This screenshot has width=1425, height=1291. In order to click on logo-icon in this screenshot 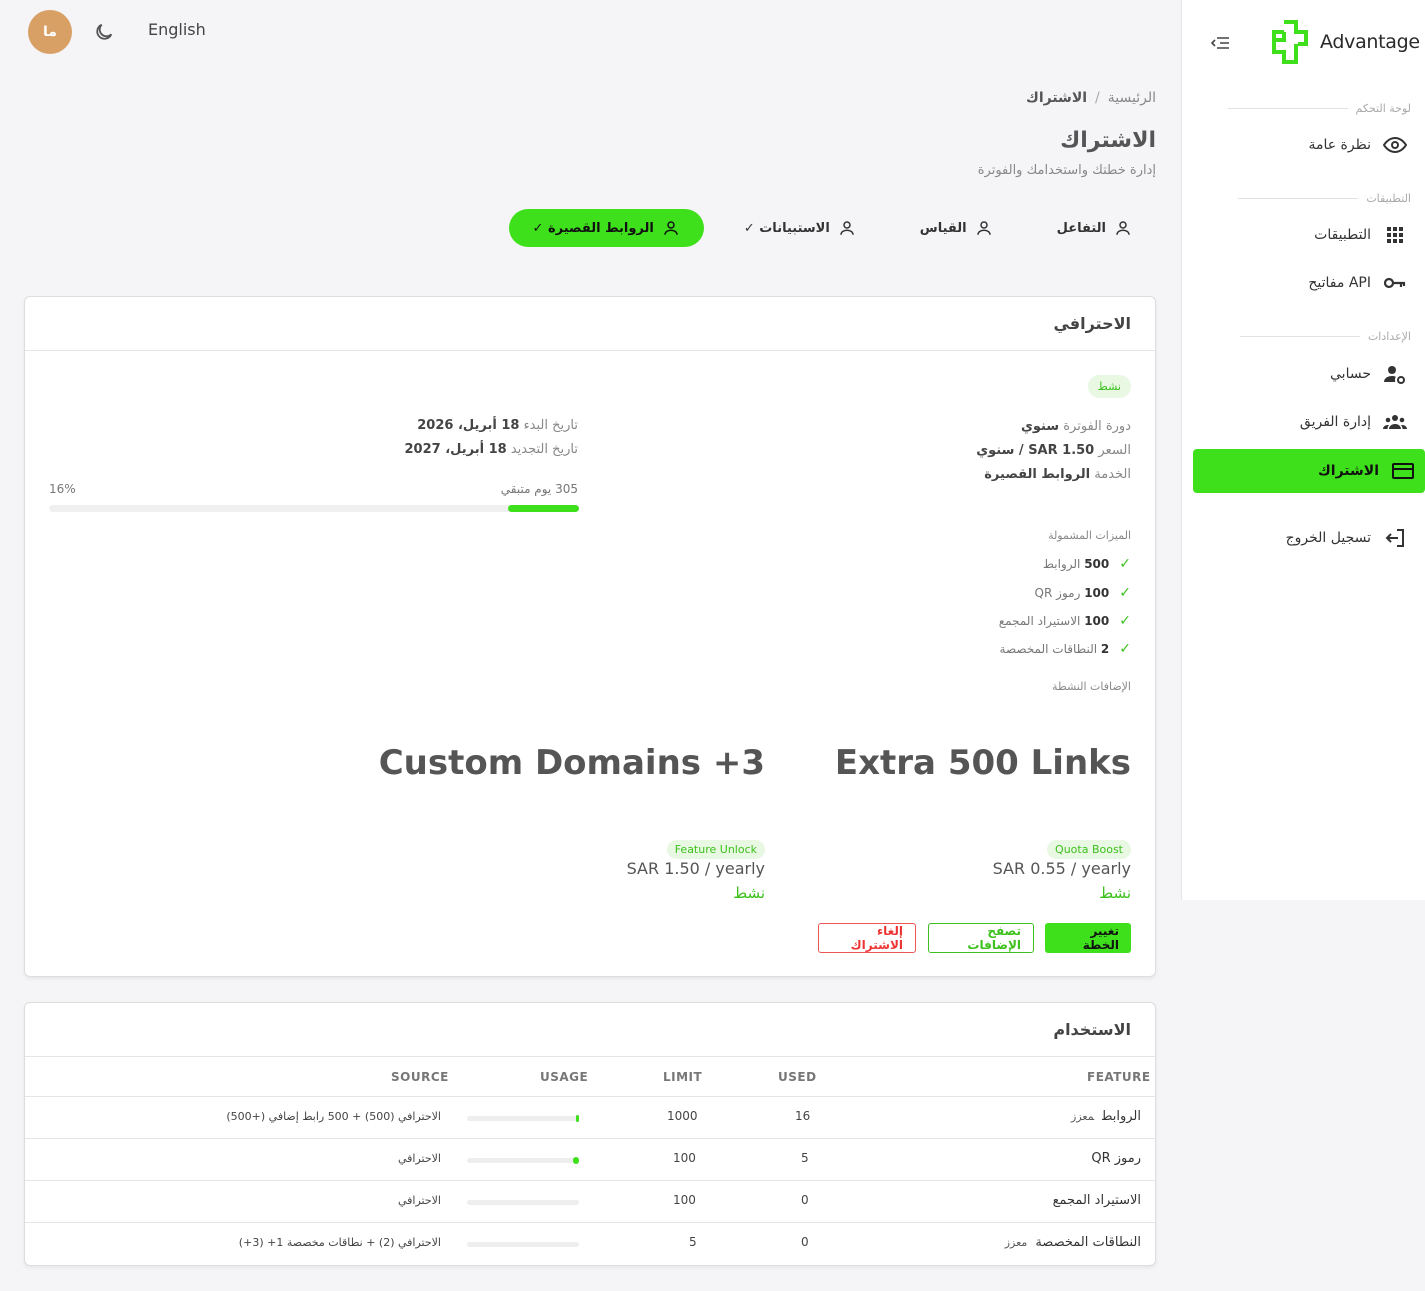, I will do `click(1290, 42)`.